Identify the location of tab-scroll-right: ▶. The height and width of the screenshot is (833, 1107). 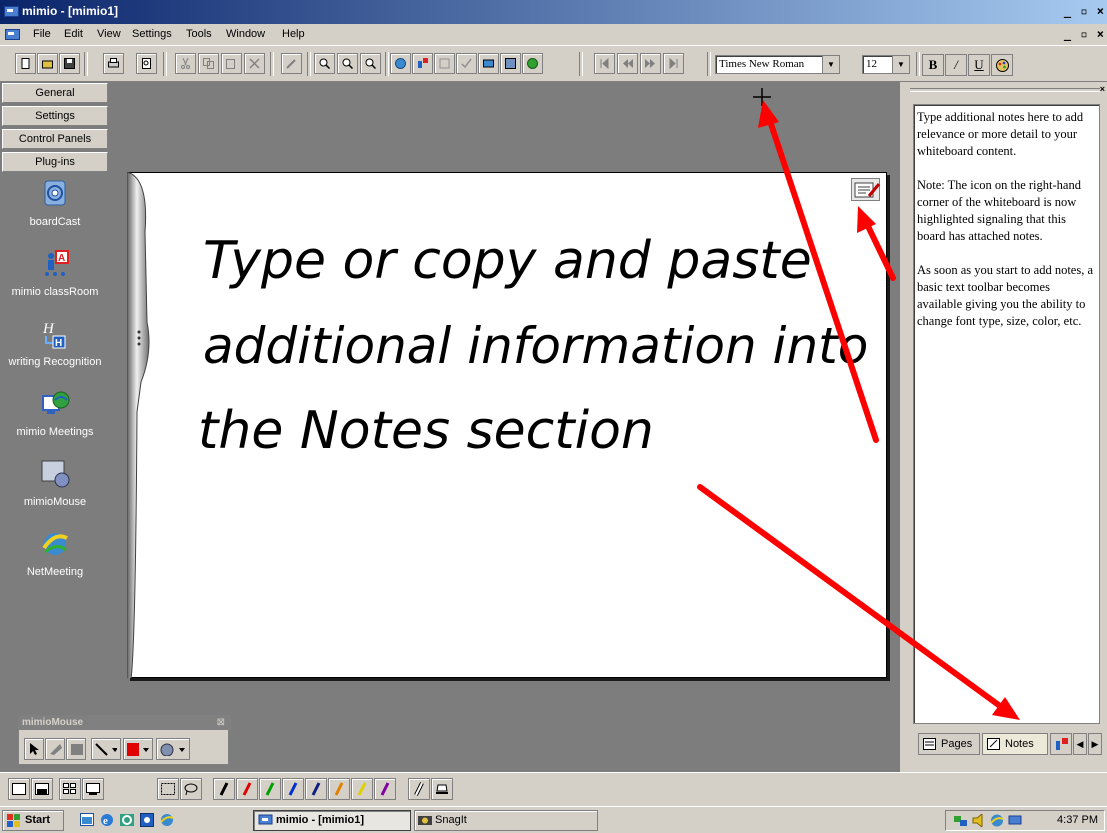
(1095, 744).